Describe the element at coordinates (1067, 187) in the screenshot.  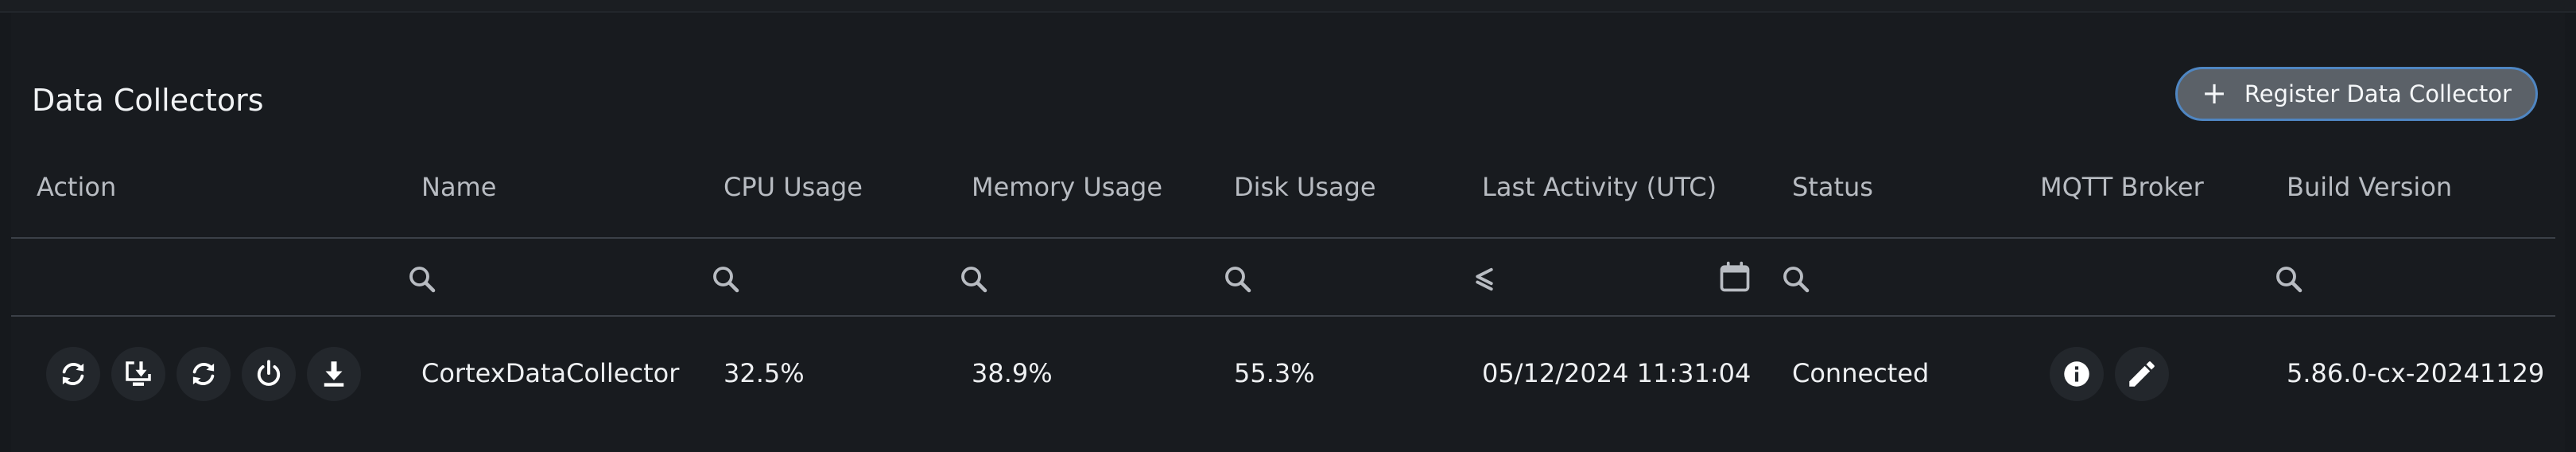
I see `column-header-memory-usage: Memory Usage` at that location.